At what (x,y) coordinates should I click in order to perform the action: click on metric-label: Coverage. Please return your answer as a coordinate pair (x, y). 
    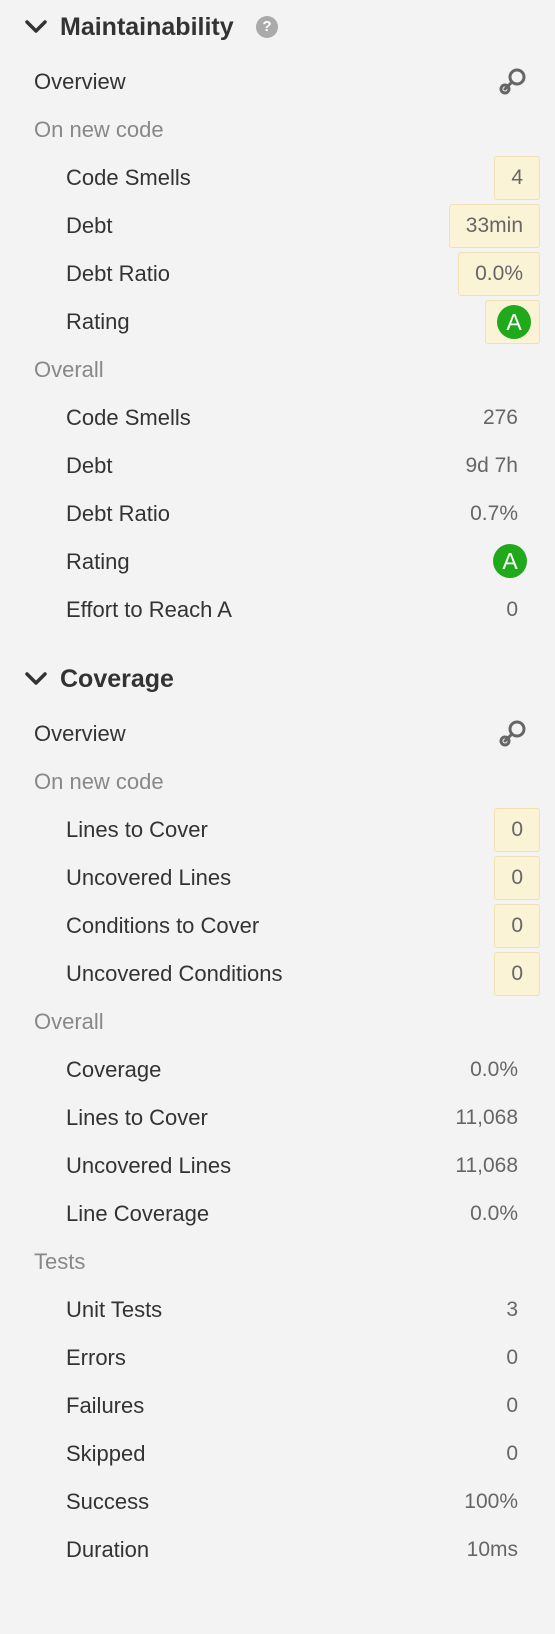
    Looking at the image, I should click on (114, 1069).